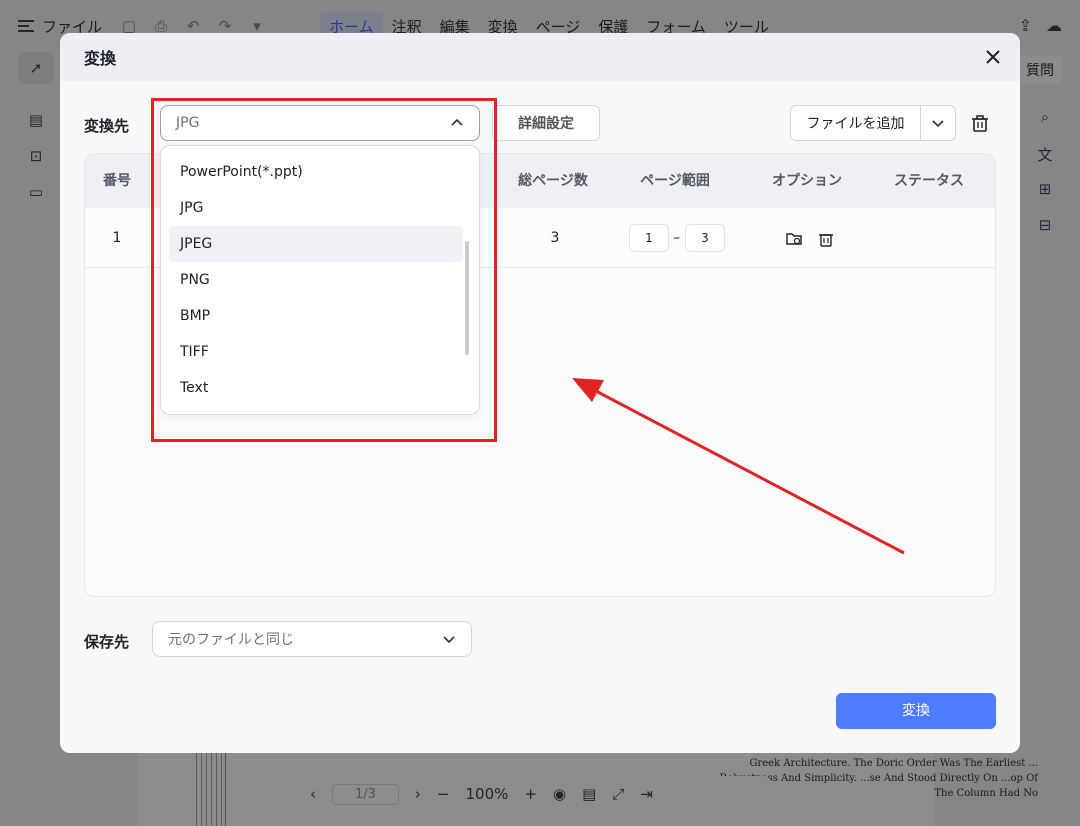  I want to click on open-folder-icon, so click(794, 239).